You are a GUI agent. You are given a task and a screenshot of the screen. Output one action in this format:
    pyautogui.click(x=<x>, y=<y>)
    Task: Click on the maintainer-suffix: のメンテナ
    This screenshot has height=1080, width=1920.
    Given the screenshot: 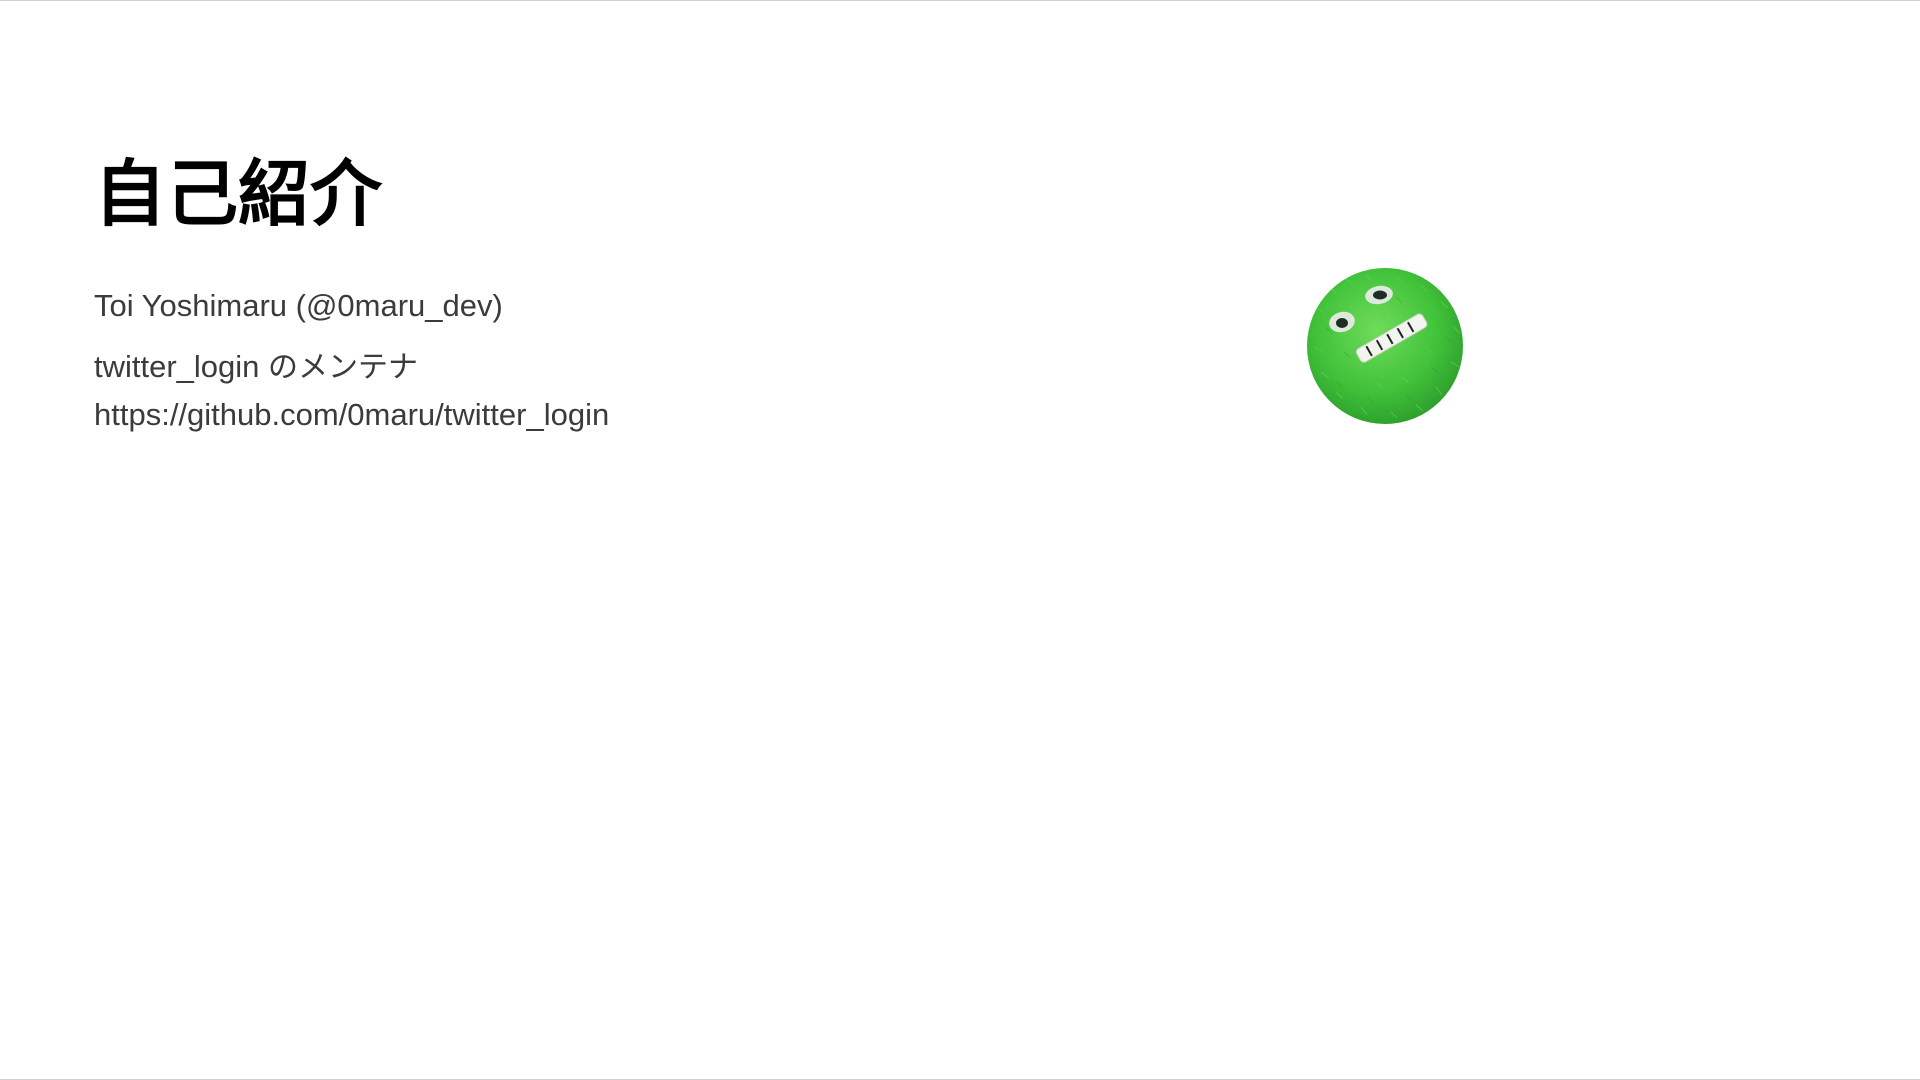 What is the action you would take?
    pyautogui.click(x=343, y=367)
    